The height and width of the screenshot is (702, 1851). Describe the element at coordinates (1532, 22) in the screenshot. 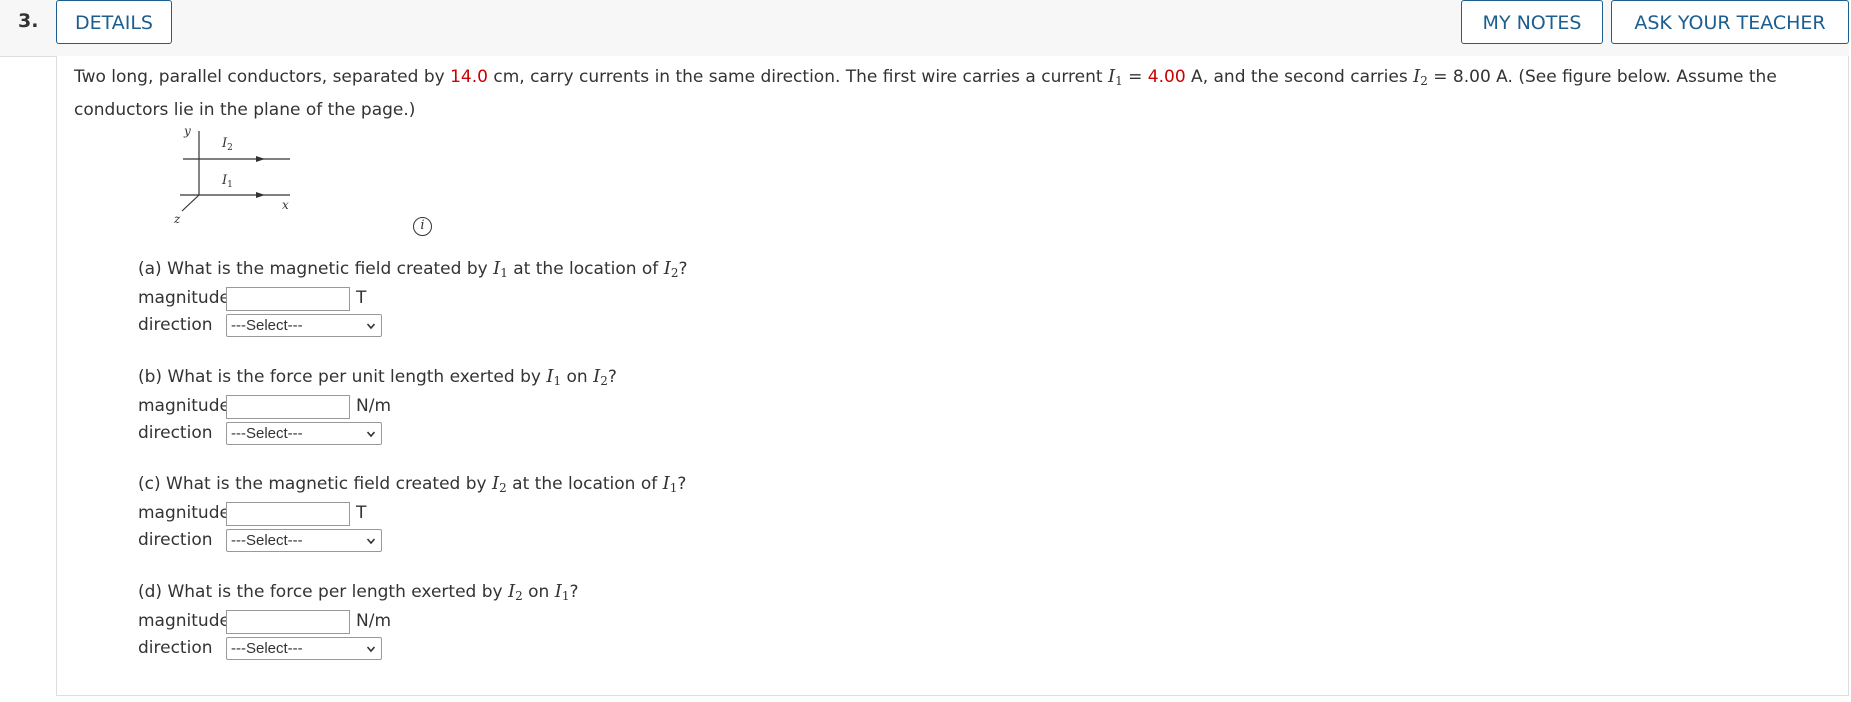

I see `my-notes-button: MY NOTES` at that location.